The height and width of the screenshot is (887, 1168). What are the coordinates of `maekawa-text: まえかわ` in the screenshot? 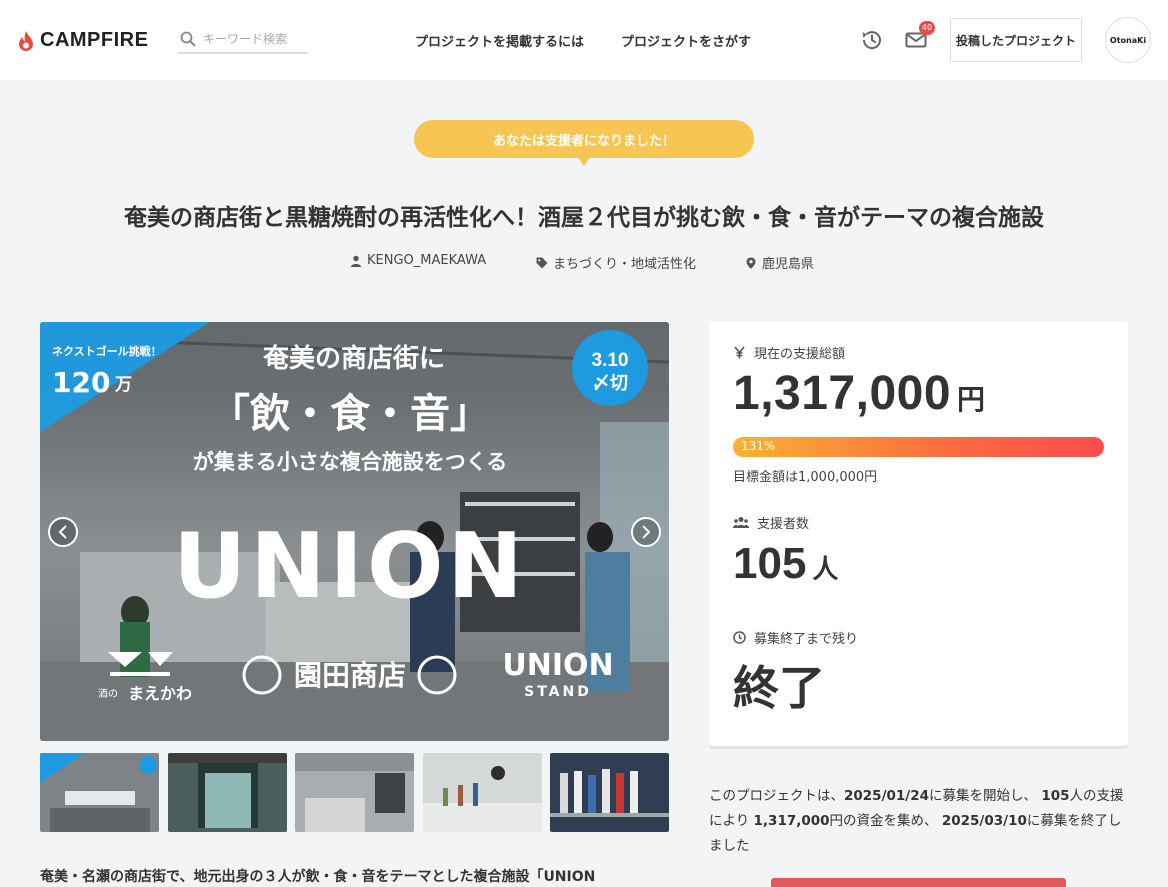 It's located at (160, 693).